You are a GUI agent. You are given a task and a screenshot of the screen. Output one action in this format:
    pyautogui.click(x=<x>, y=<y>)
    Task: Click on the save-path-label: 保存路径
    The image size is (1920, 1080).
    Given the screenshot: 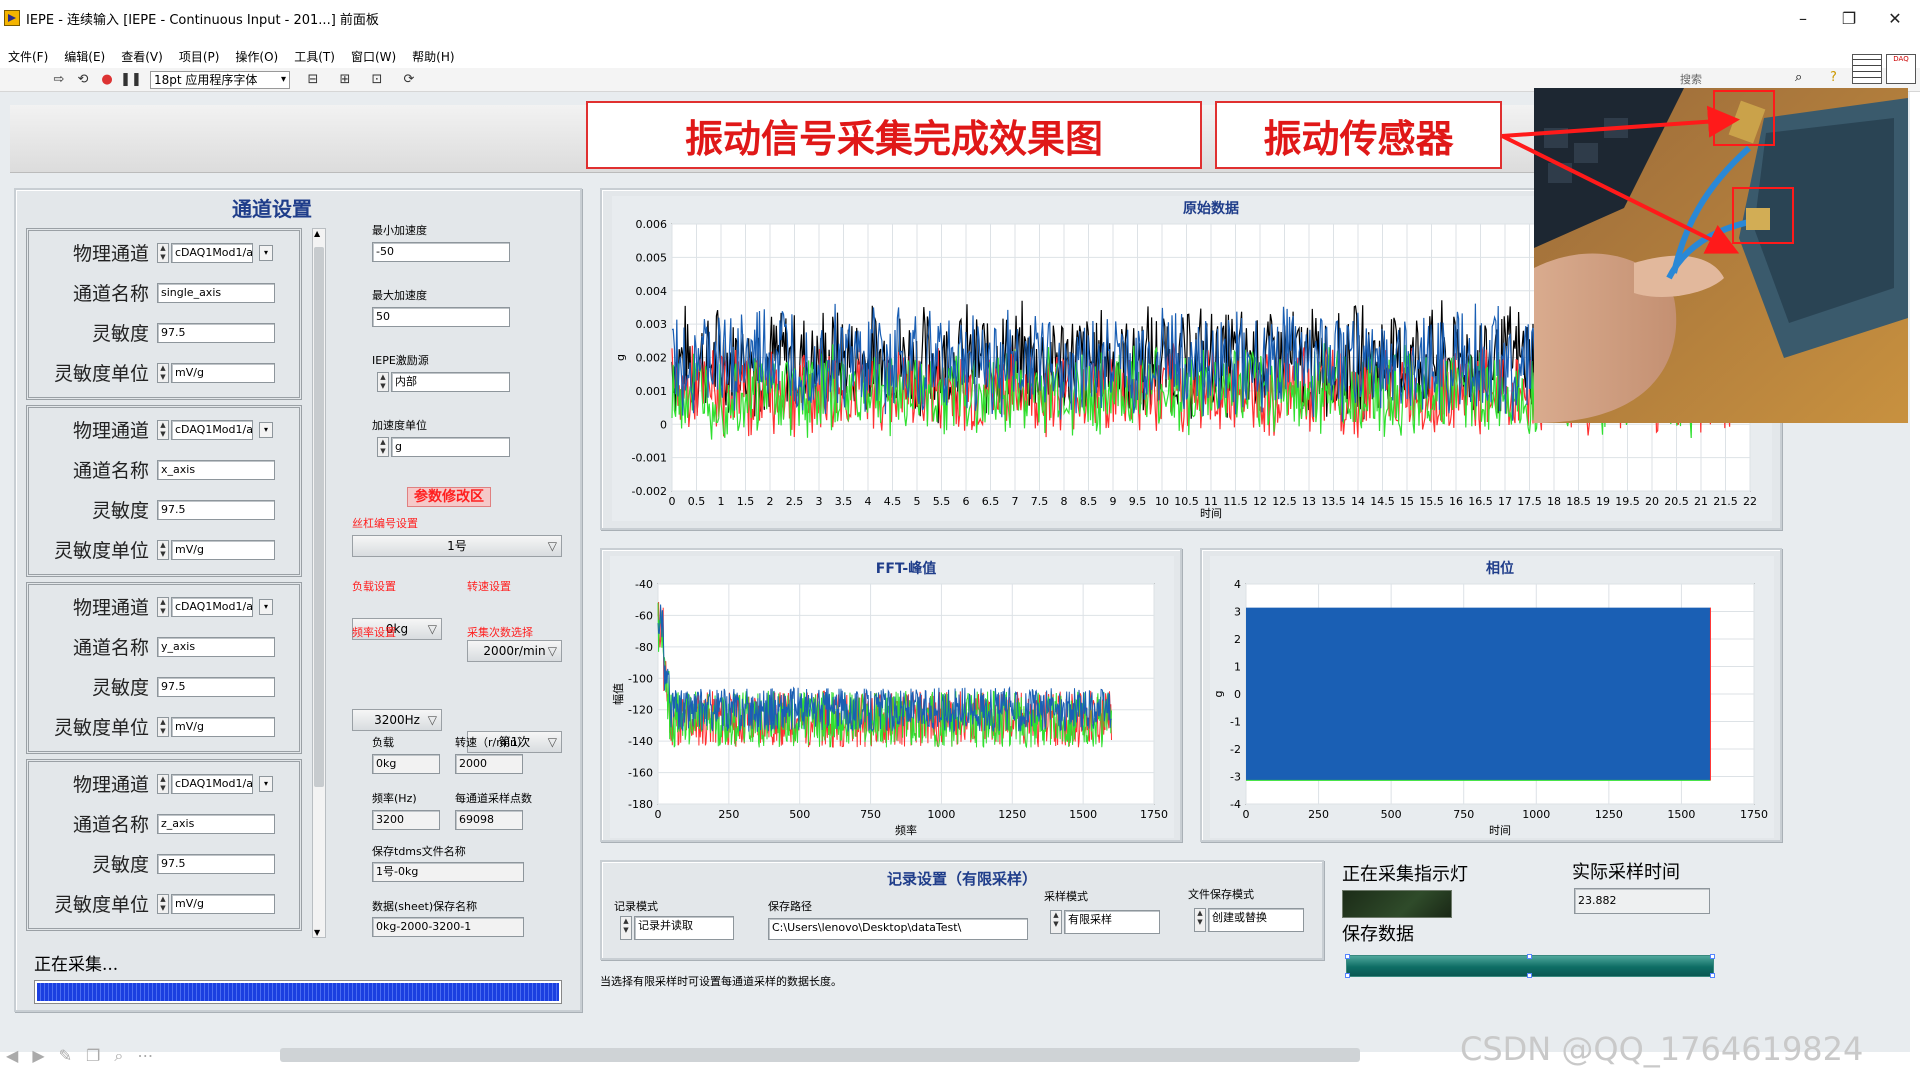 What is the action you would take?
    pyautogui.click(x=790, y=906)
    